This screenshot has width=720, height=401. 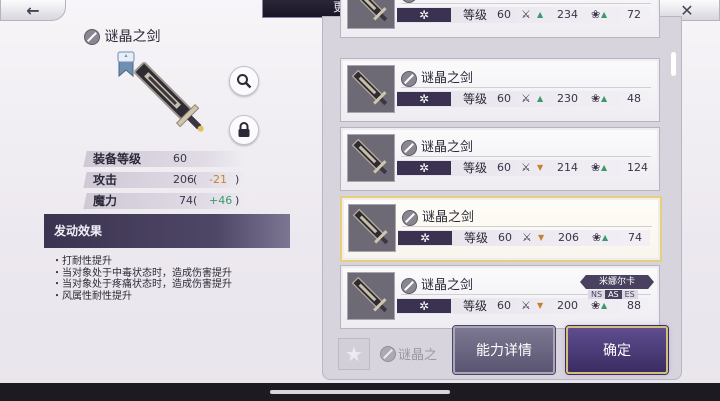 I want to click on card-stats: ✲ 等级 60 ⚔ ▼ 214 ❀ ▲ 124, so click(x=523, y=168).